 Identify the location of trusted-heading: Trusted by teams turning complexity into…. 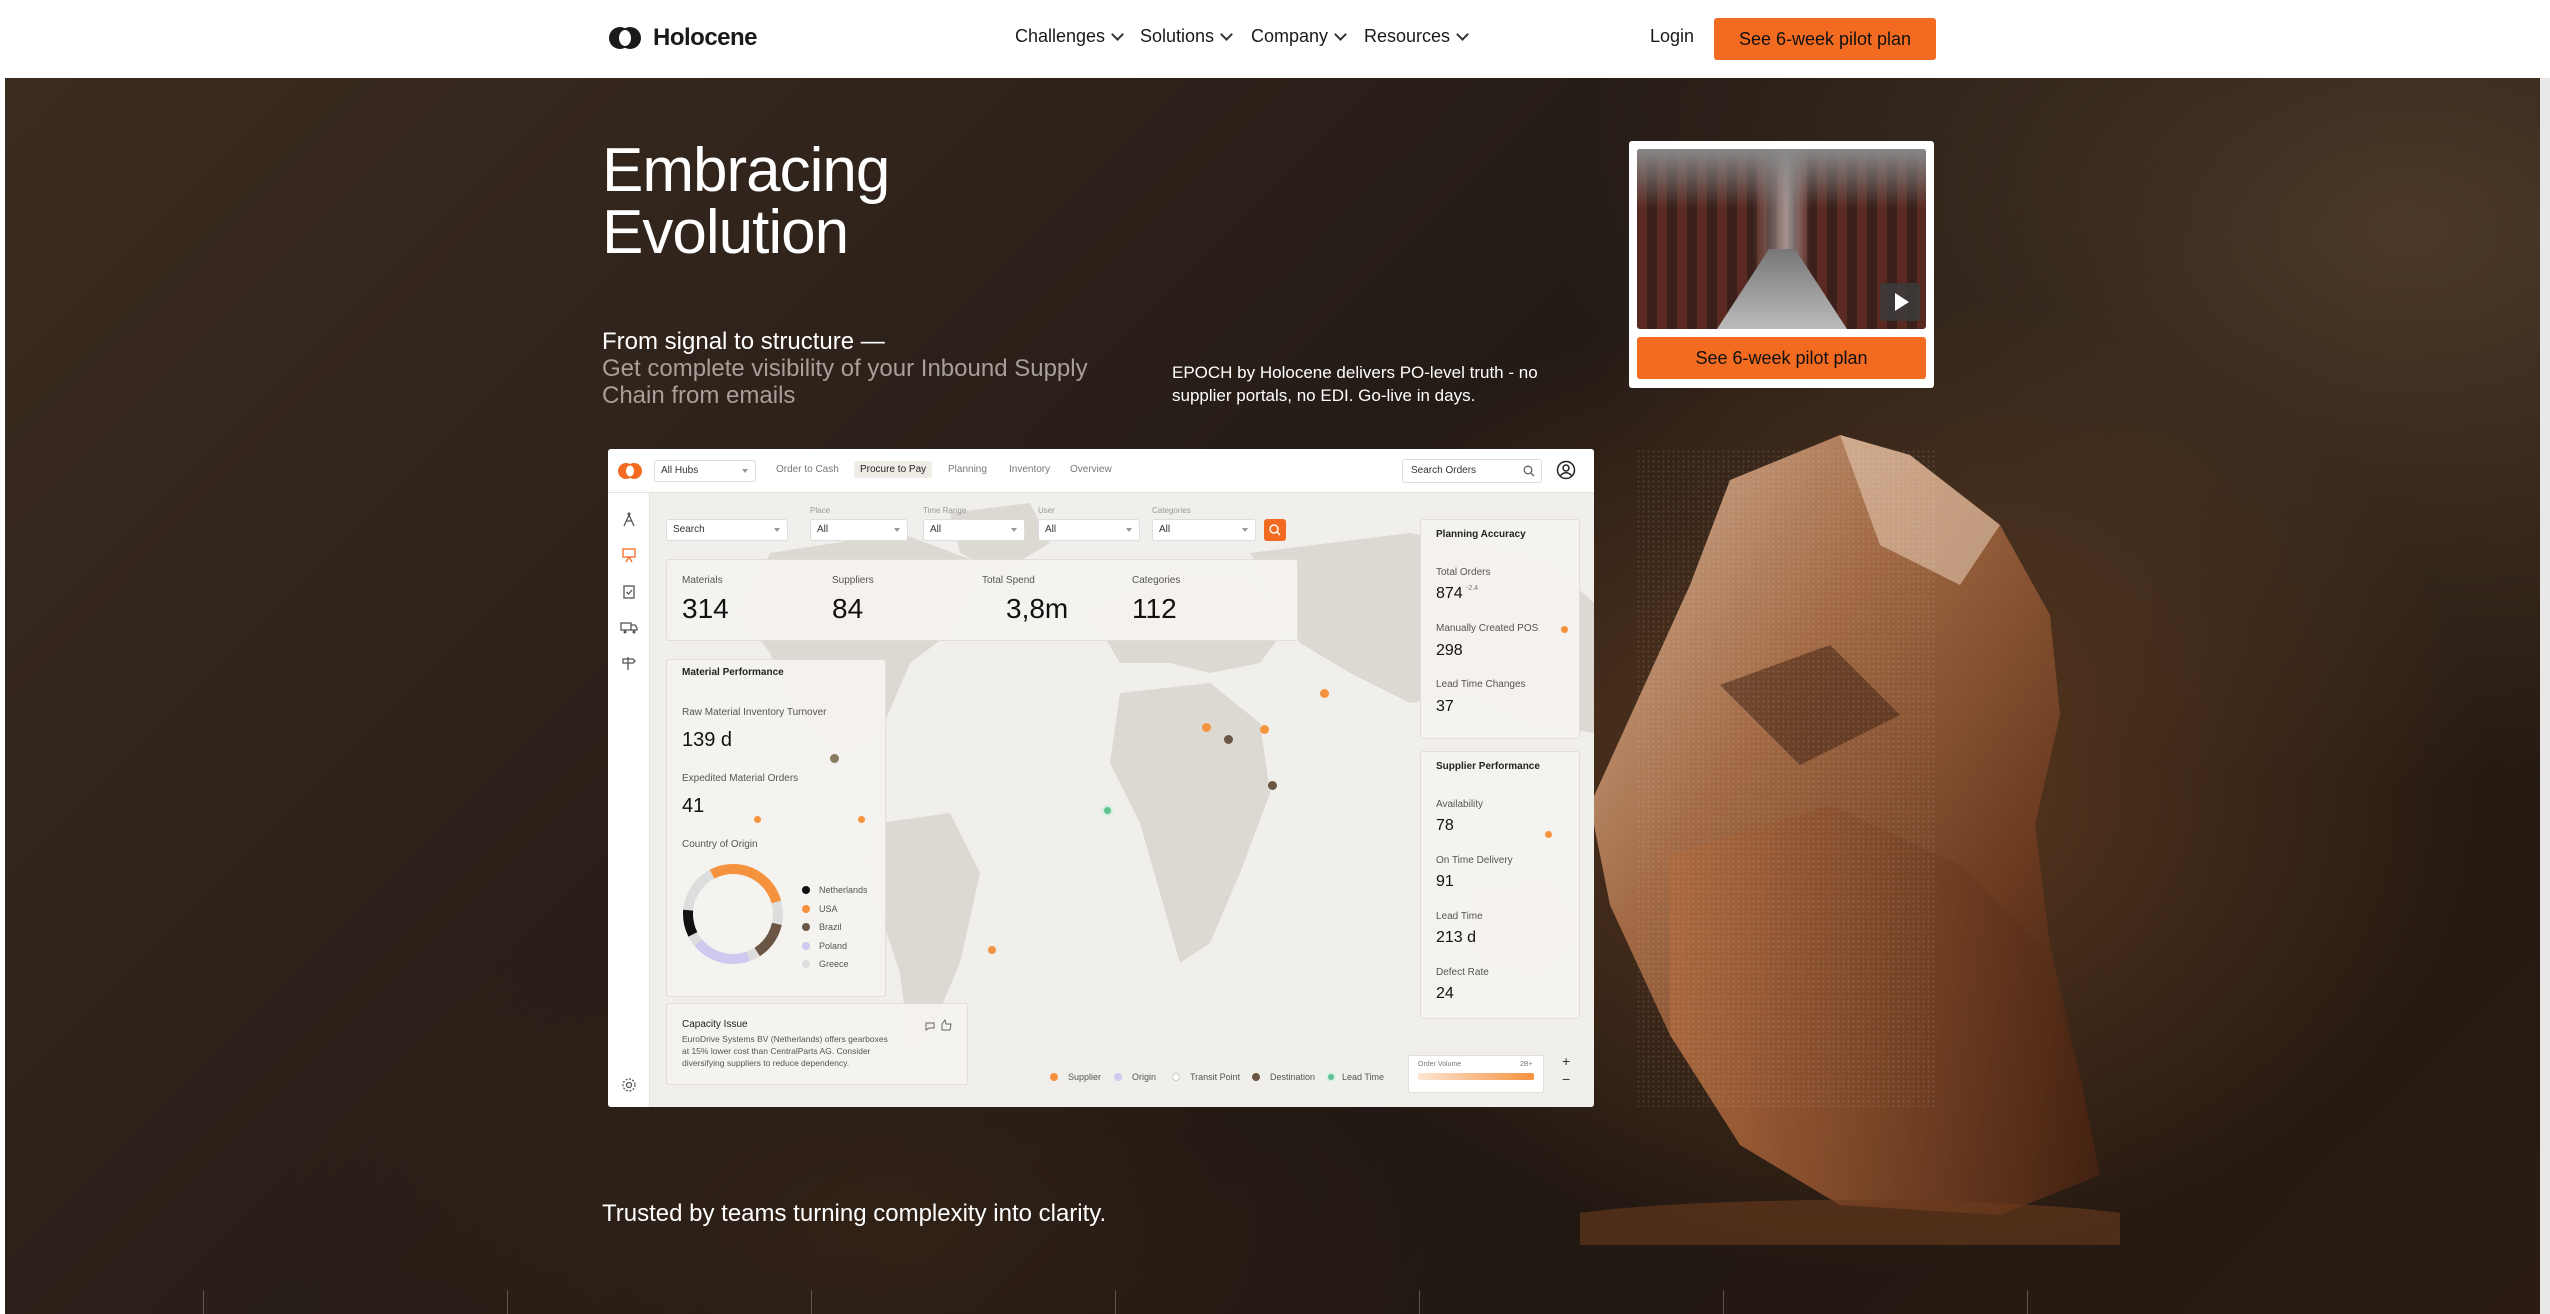
(854, 1213).